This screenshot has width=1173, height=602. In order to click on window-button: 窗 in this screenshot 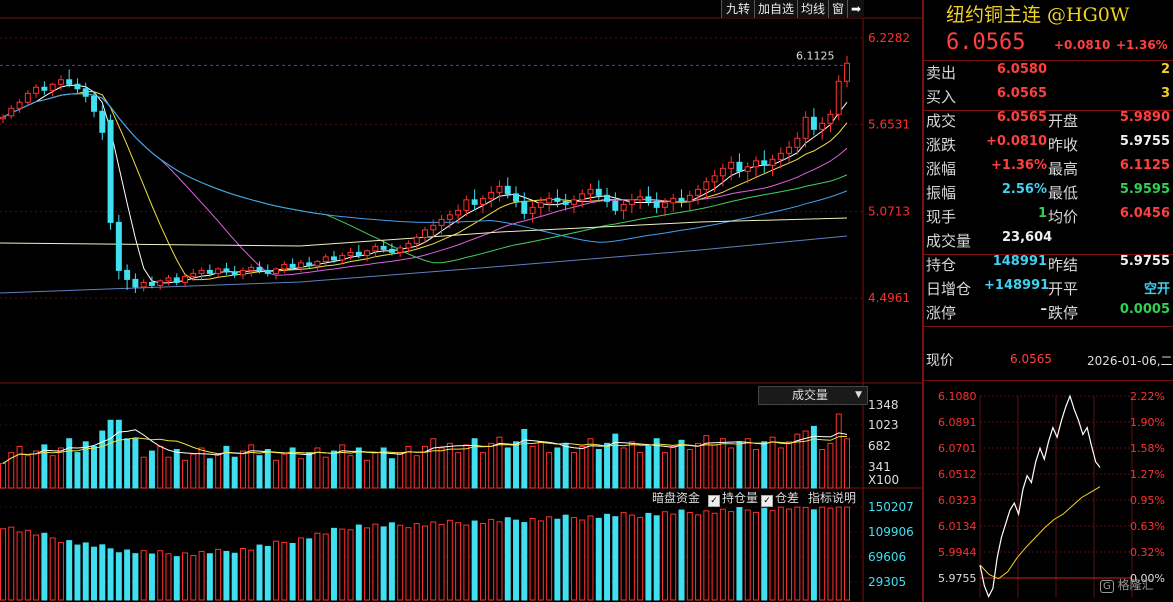, I will do `click(837, 9)`.